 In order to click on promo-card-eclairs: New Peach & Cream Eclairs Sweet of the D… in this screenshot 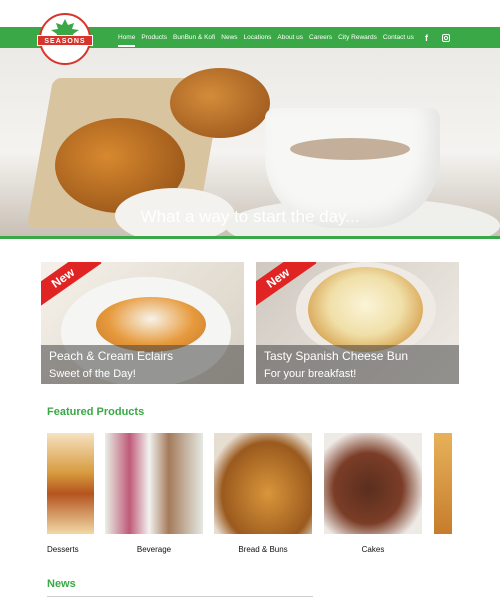, I will do `click(142, 323)`.